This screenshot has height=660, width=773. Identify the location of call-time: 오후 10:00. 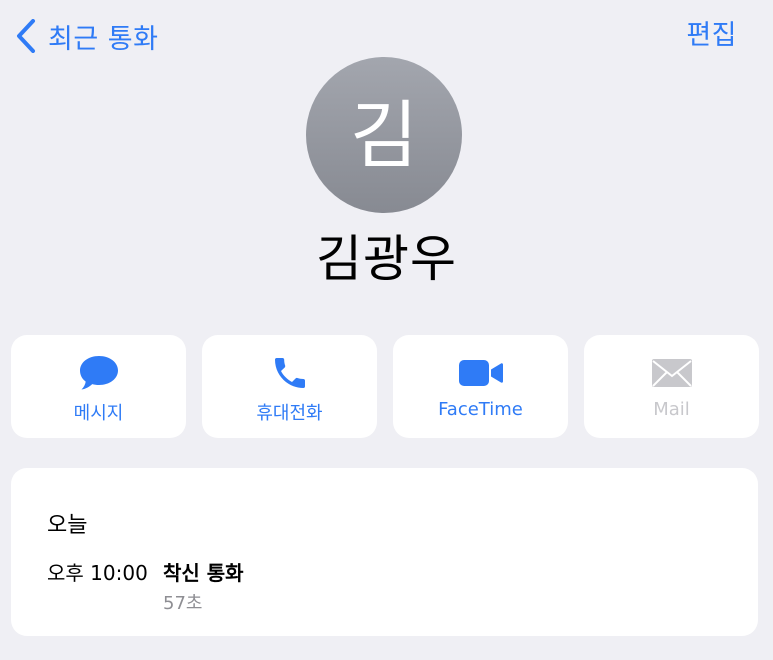
(97, 573).